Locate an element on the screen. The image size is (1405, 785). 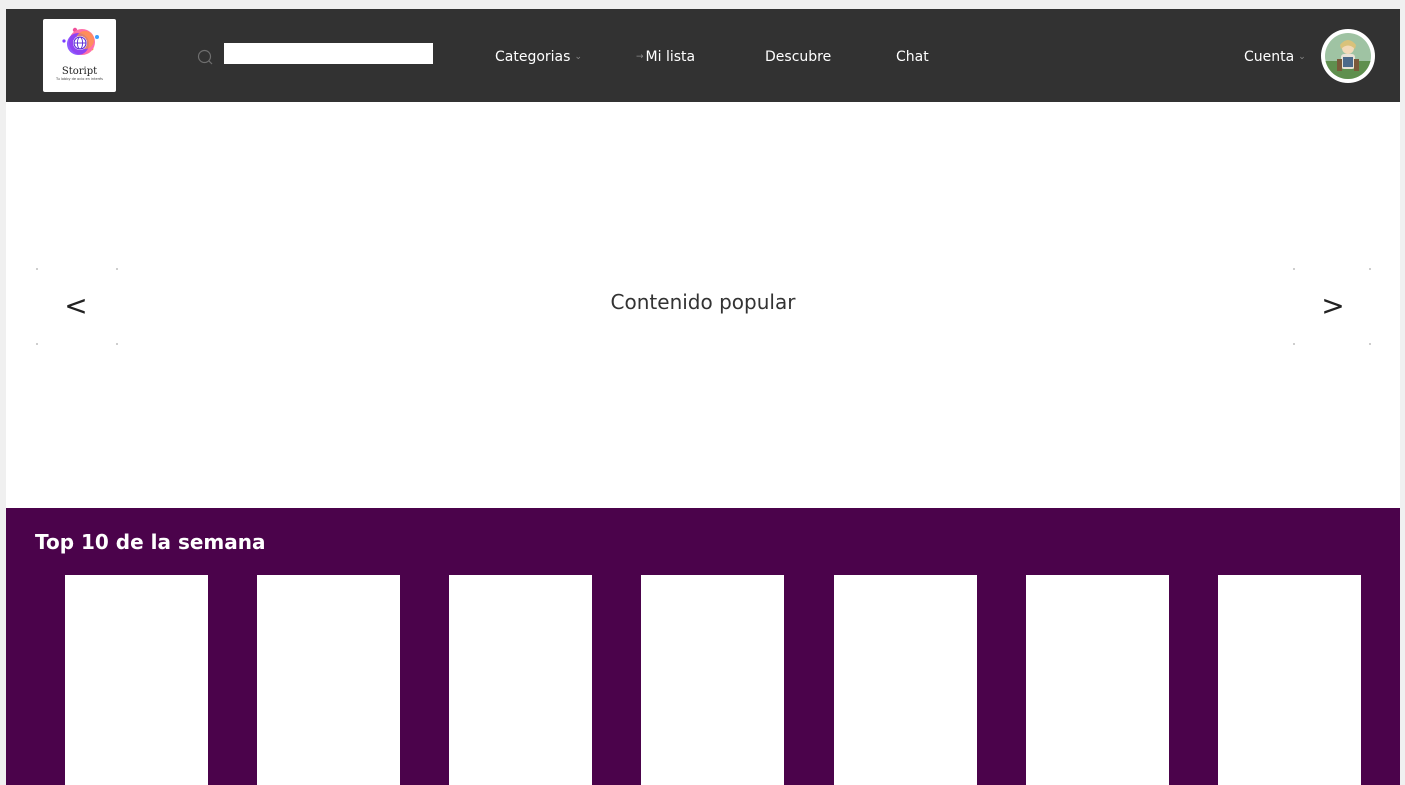
nav-descubre: Descubre is located at coordinates (798, 57).